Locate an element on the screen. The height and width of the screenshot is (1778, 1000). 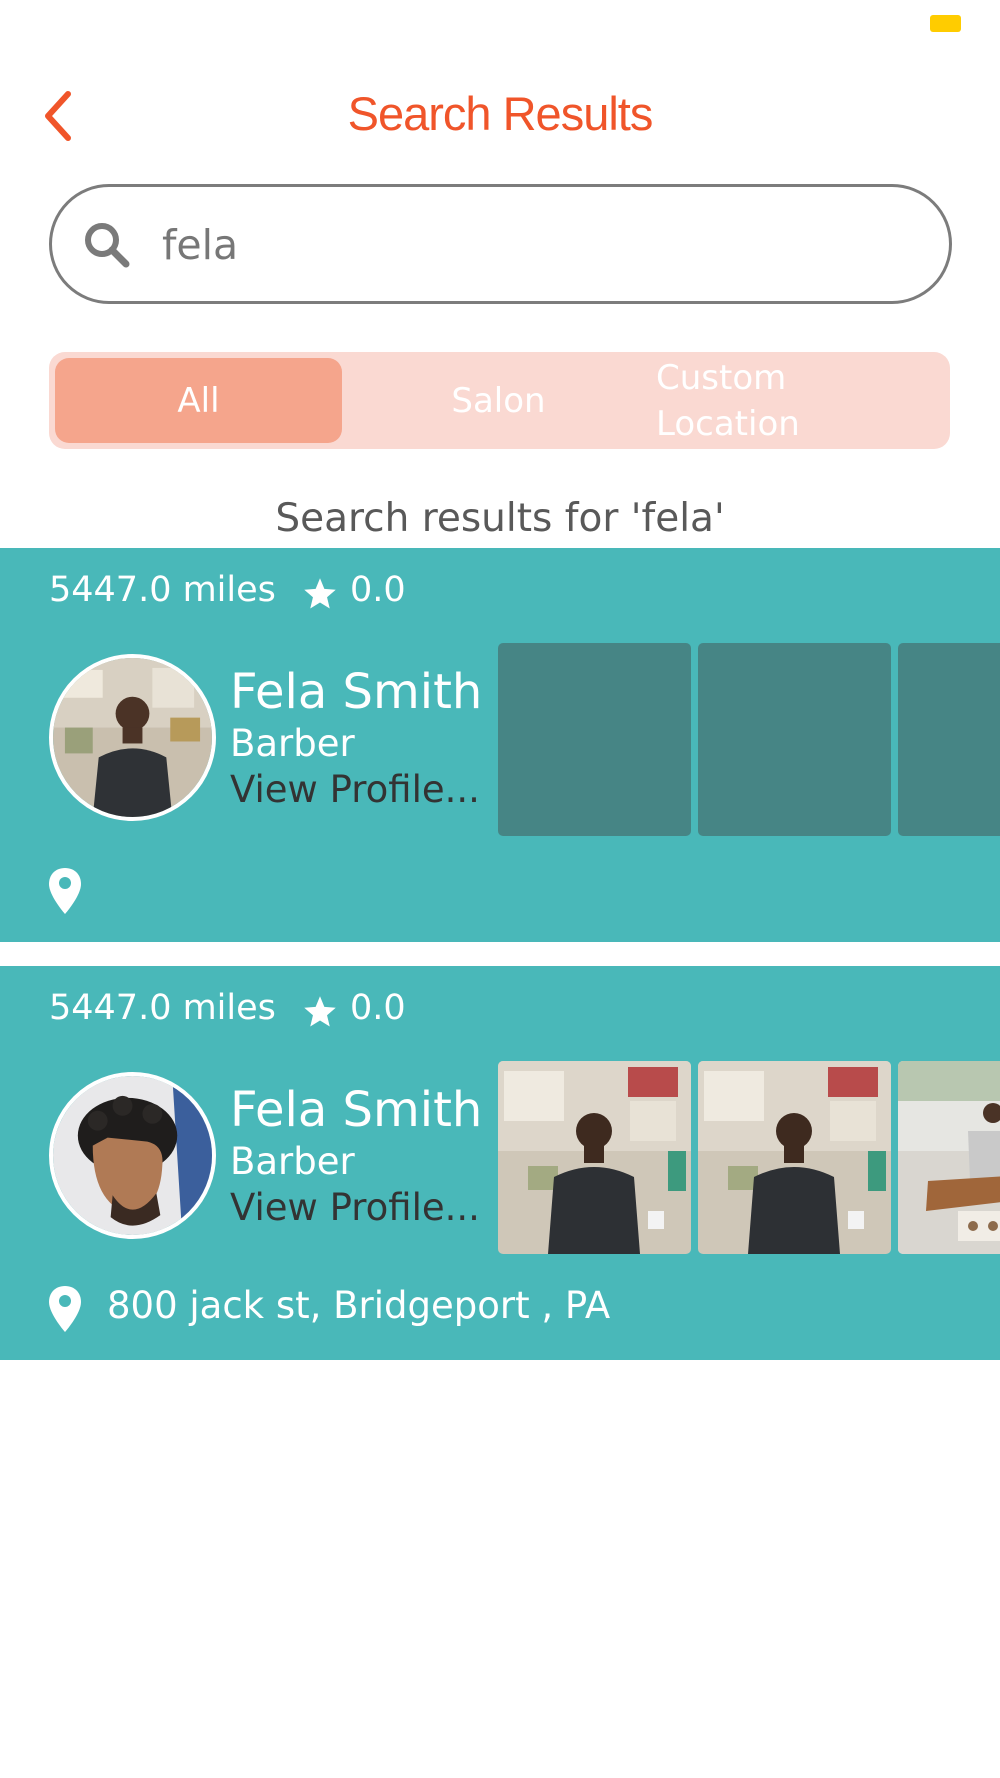
tab-all-label: All is located at coordinates (198, 400).